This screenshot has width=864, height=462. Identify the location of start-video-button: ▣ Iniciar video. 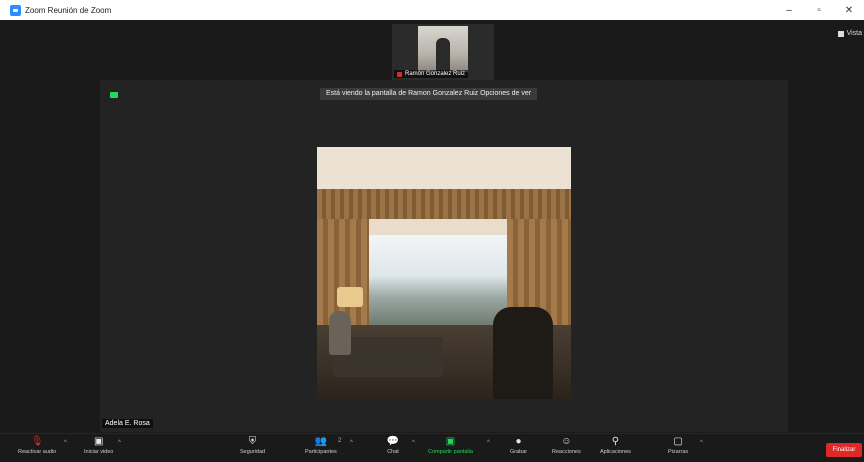
(98, 445).